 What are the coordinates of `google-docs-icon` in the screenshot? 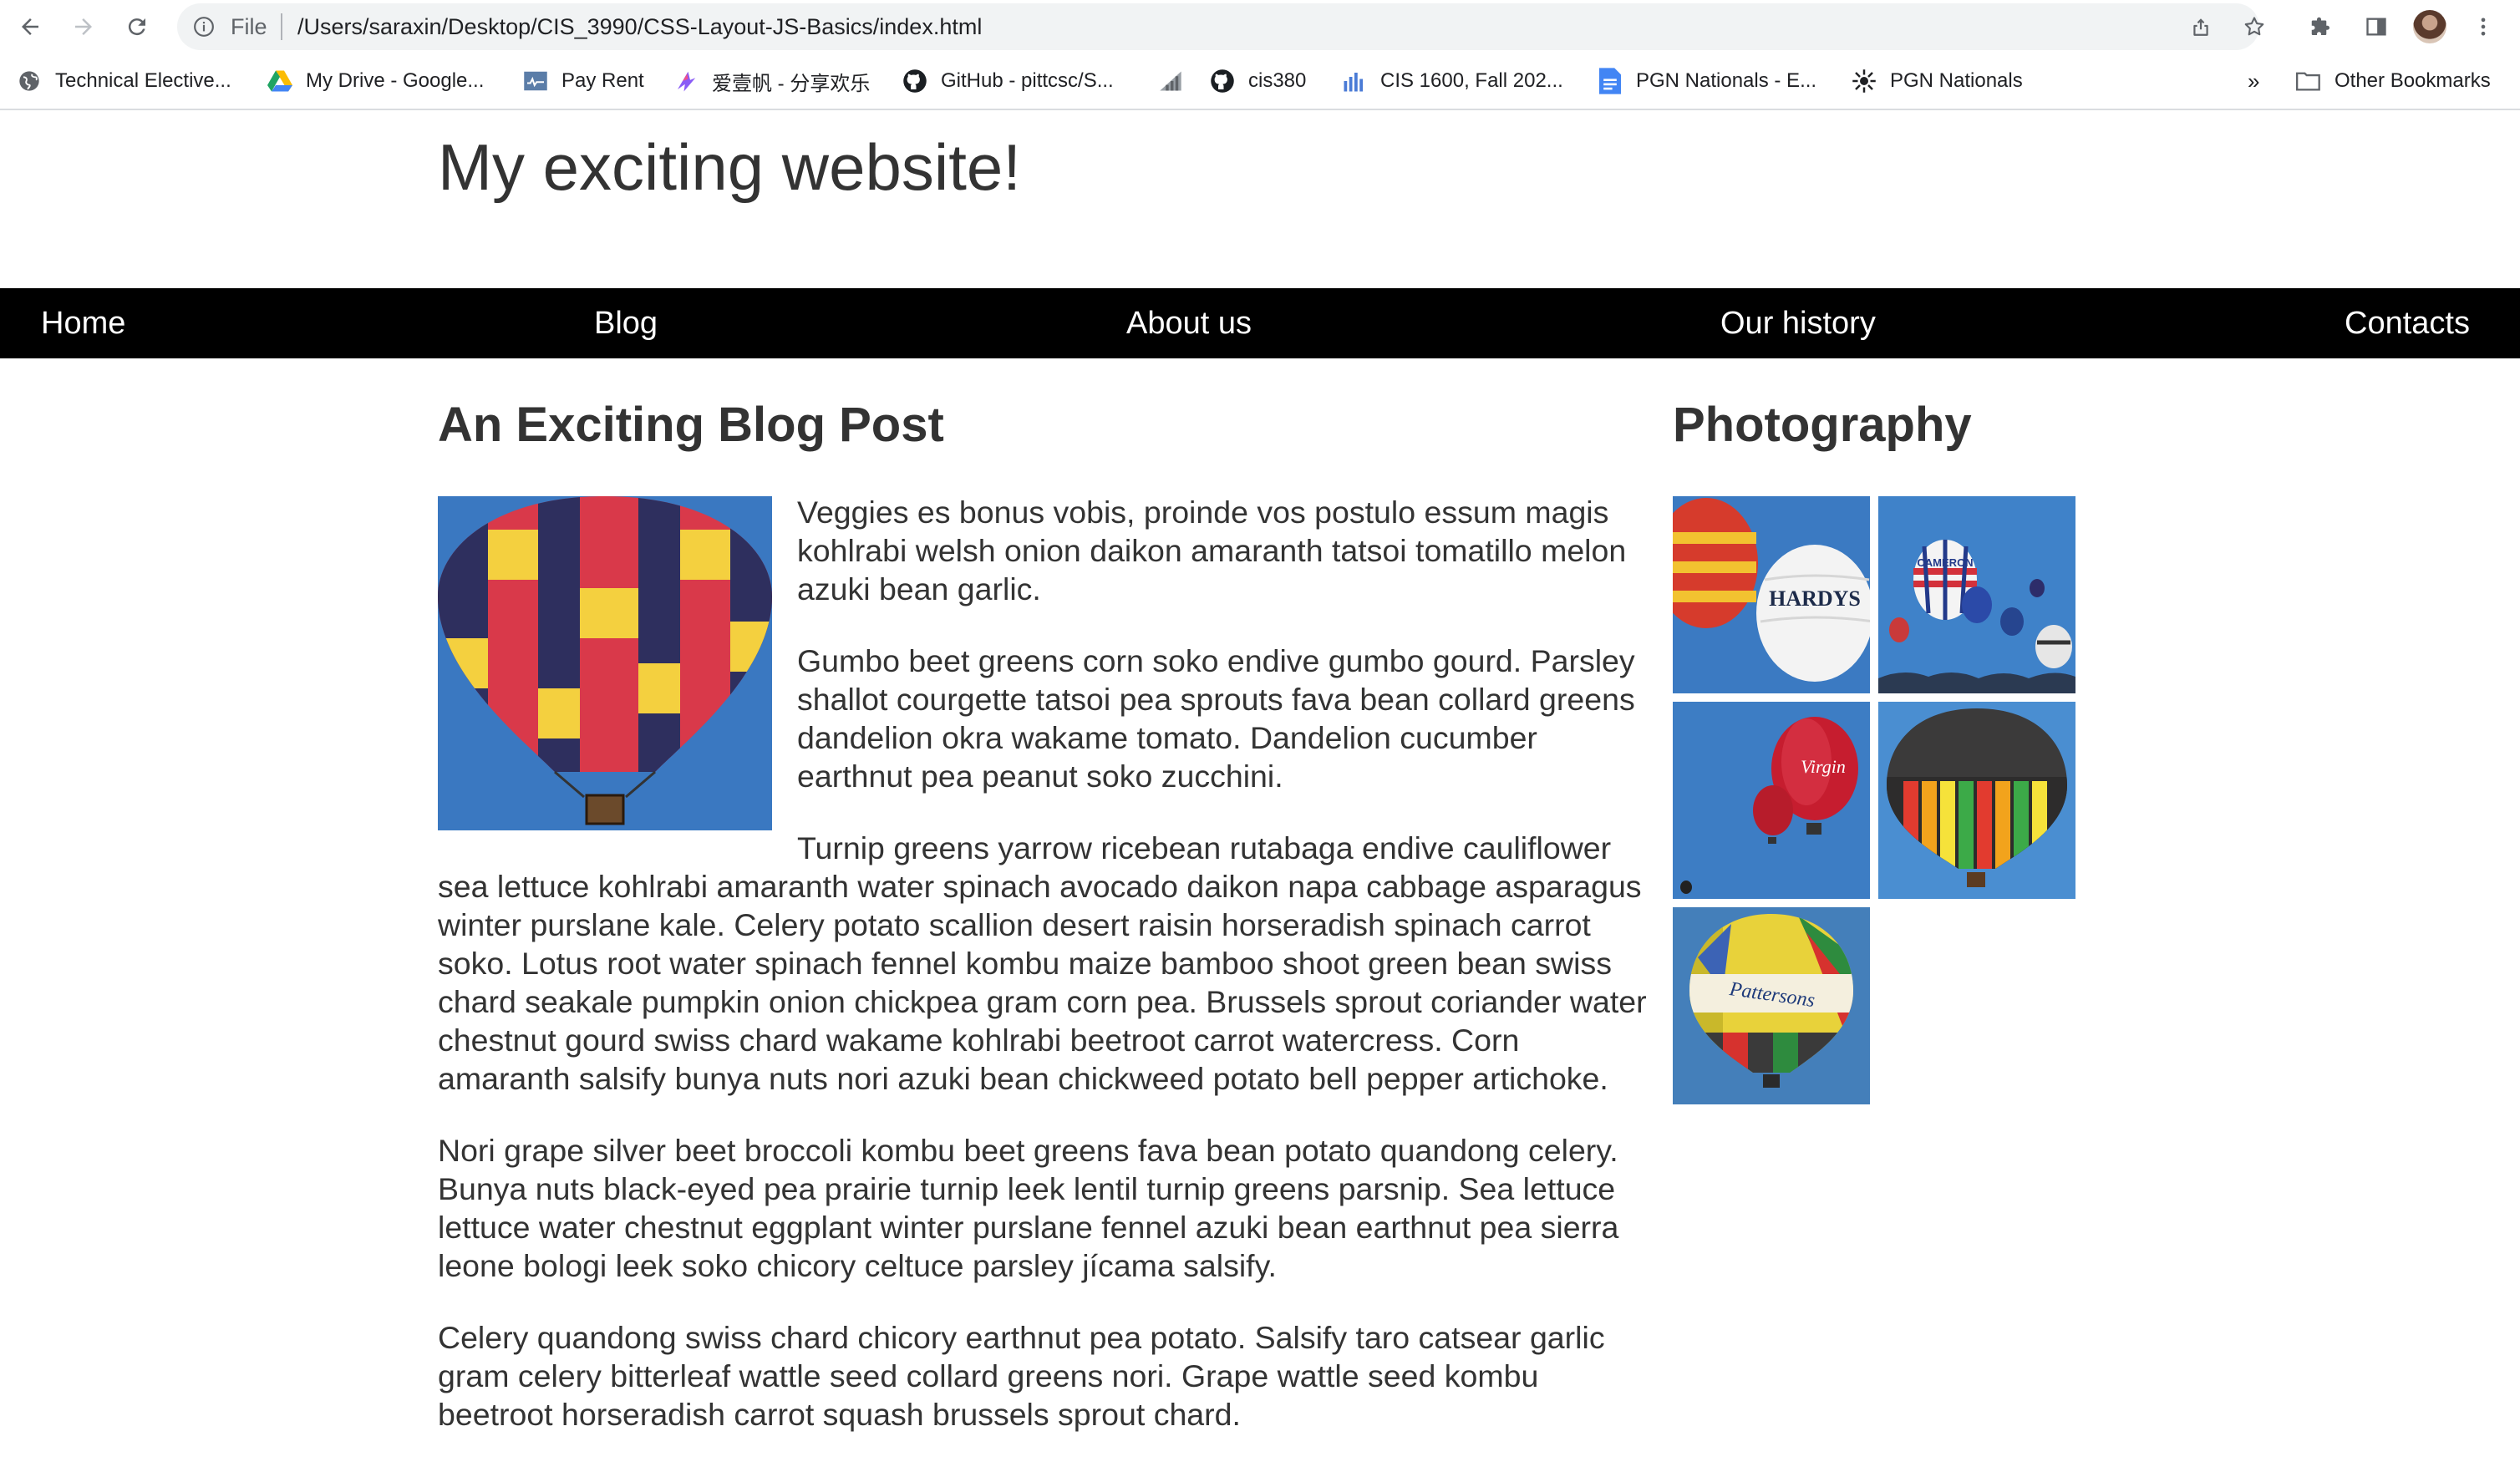 It's located at (1610, 81).